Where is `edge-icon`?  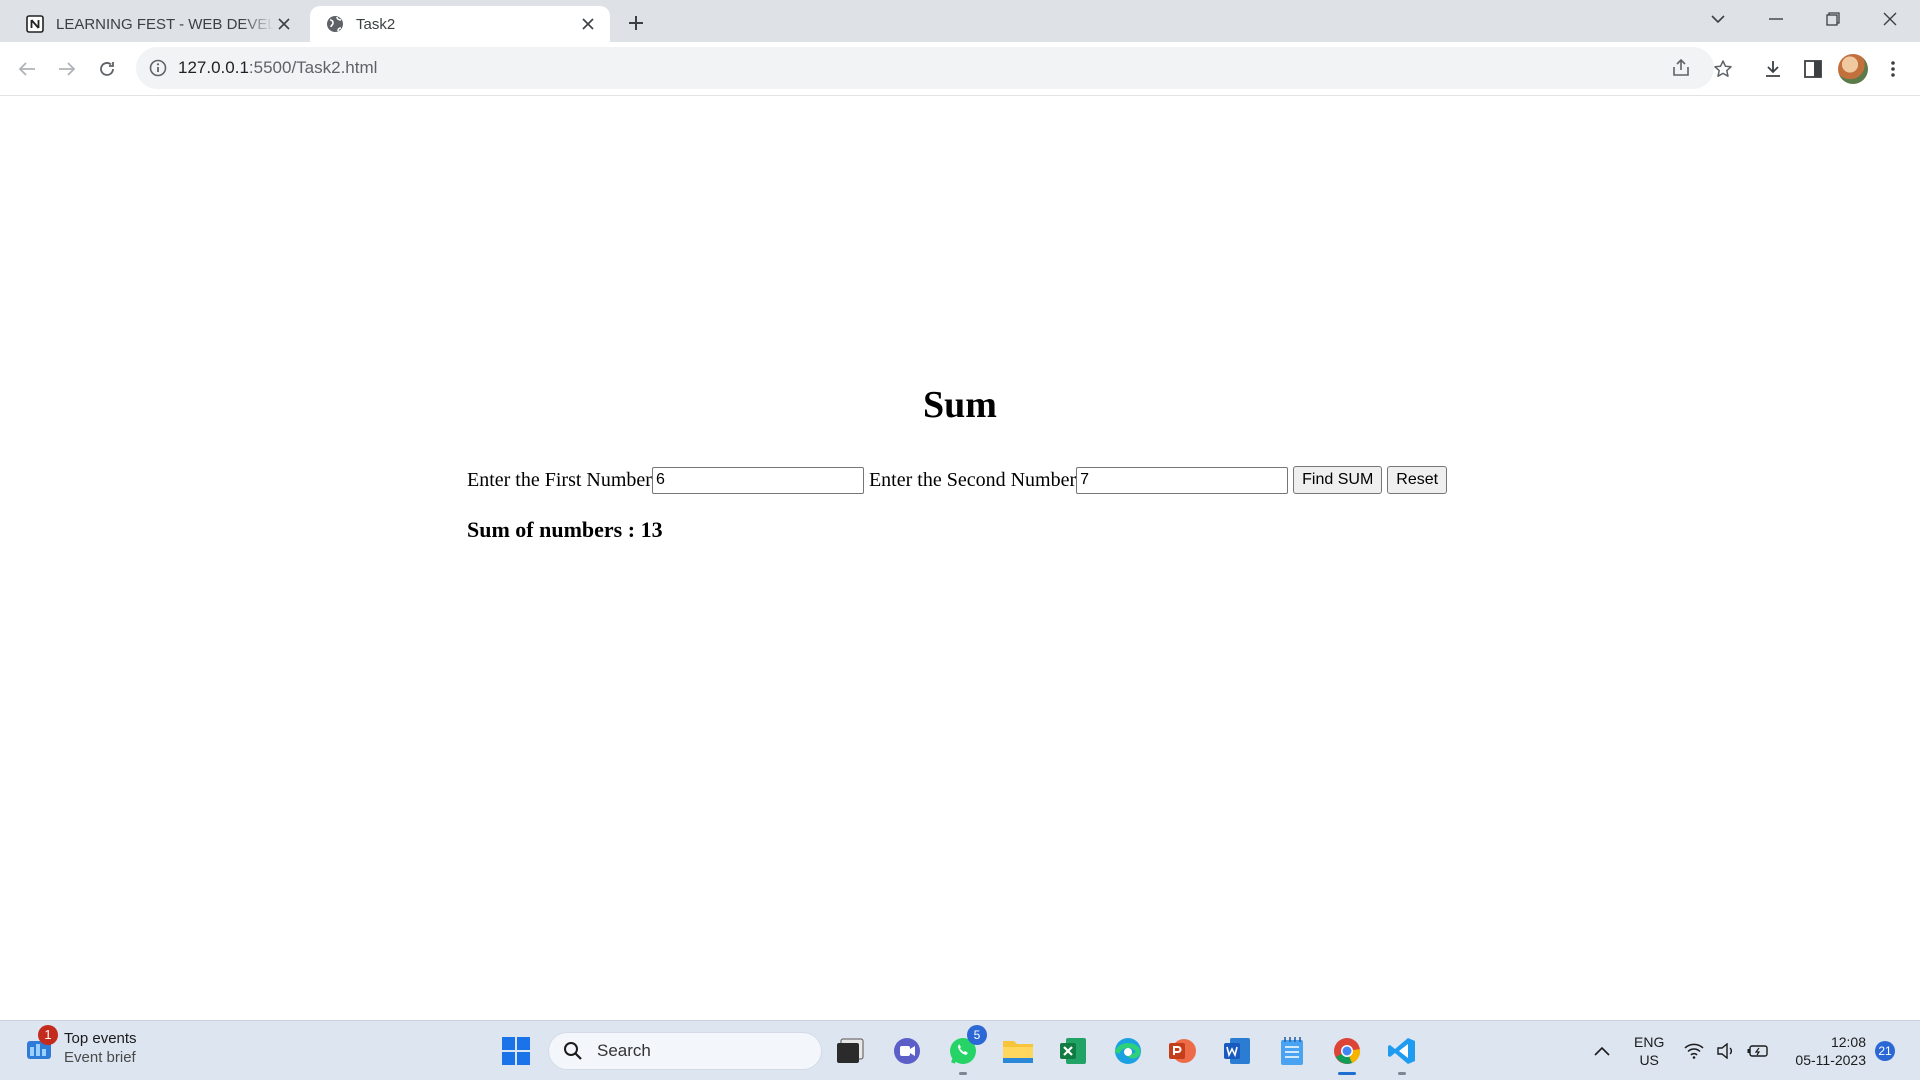 edge-icon is located at coordinates (1128, 1051).